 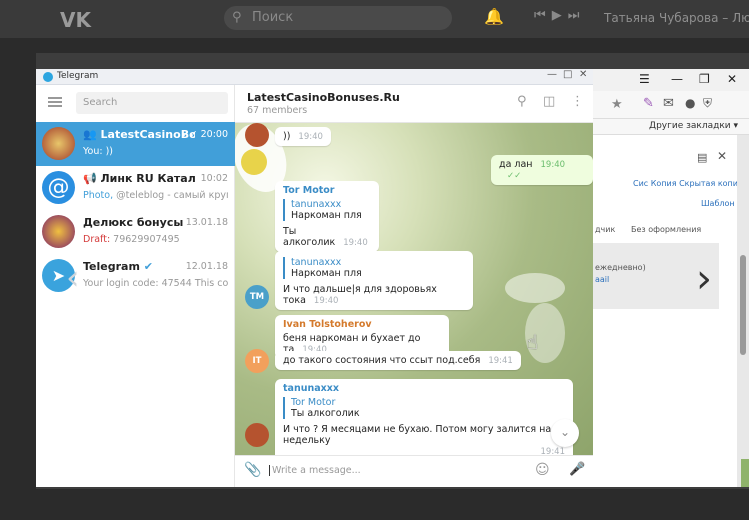 I want to click on extension-icon: ●, so click(x=690, y=103).